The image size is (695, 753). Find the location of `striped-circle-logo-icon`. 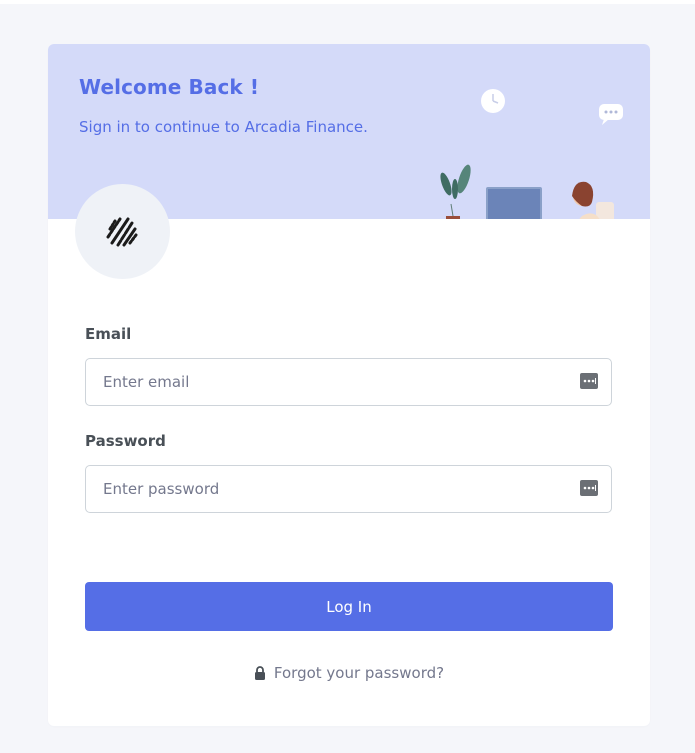

striped-circle-logo-icon is located at coordinates (122, 232).